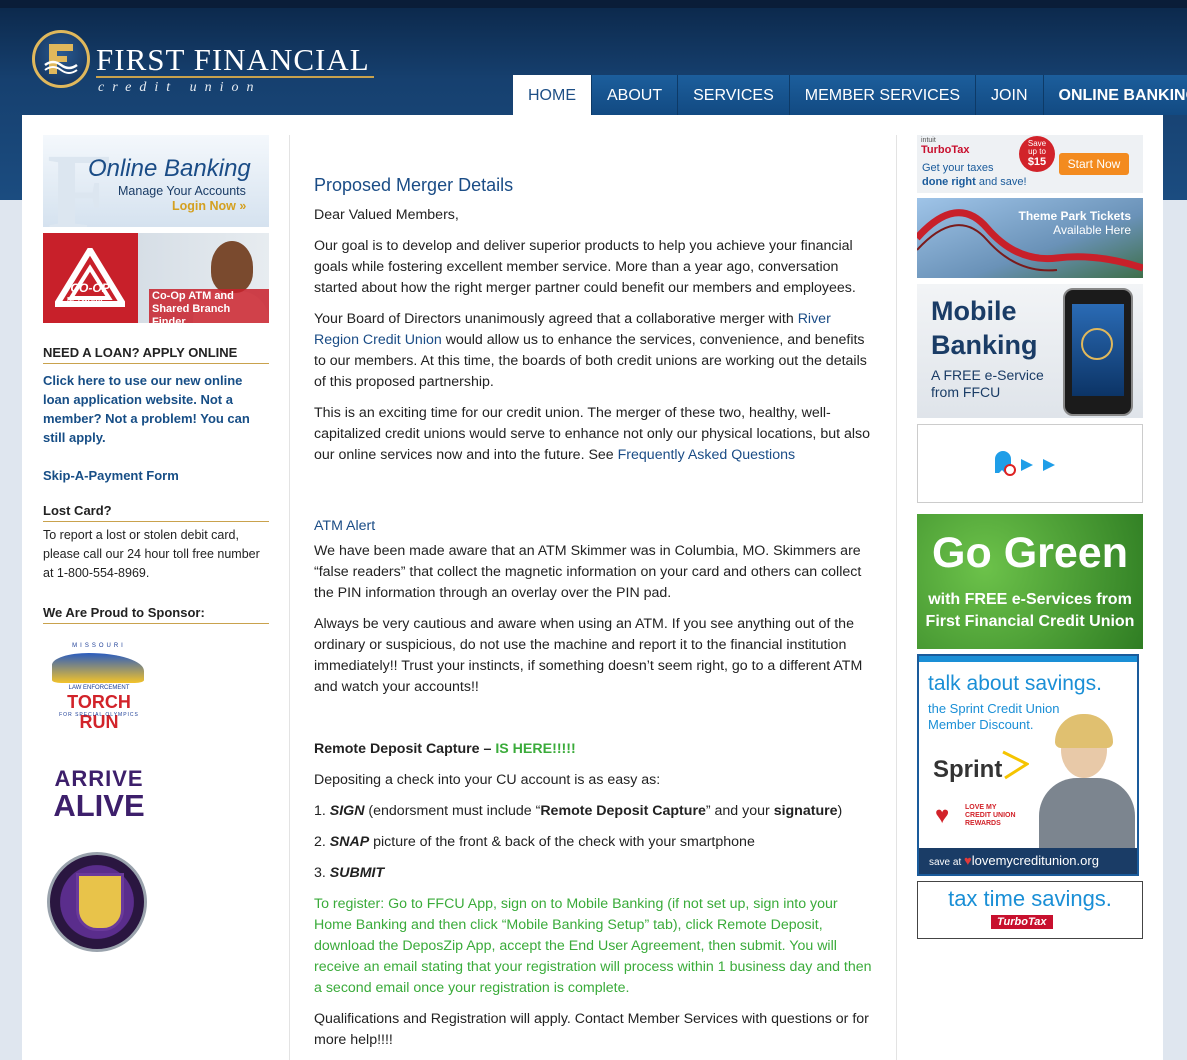 Image resolution: width=1187 pixels, height=1060 pixels. I want to click on smartphone-icon, so click(1098, 352).